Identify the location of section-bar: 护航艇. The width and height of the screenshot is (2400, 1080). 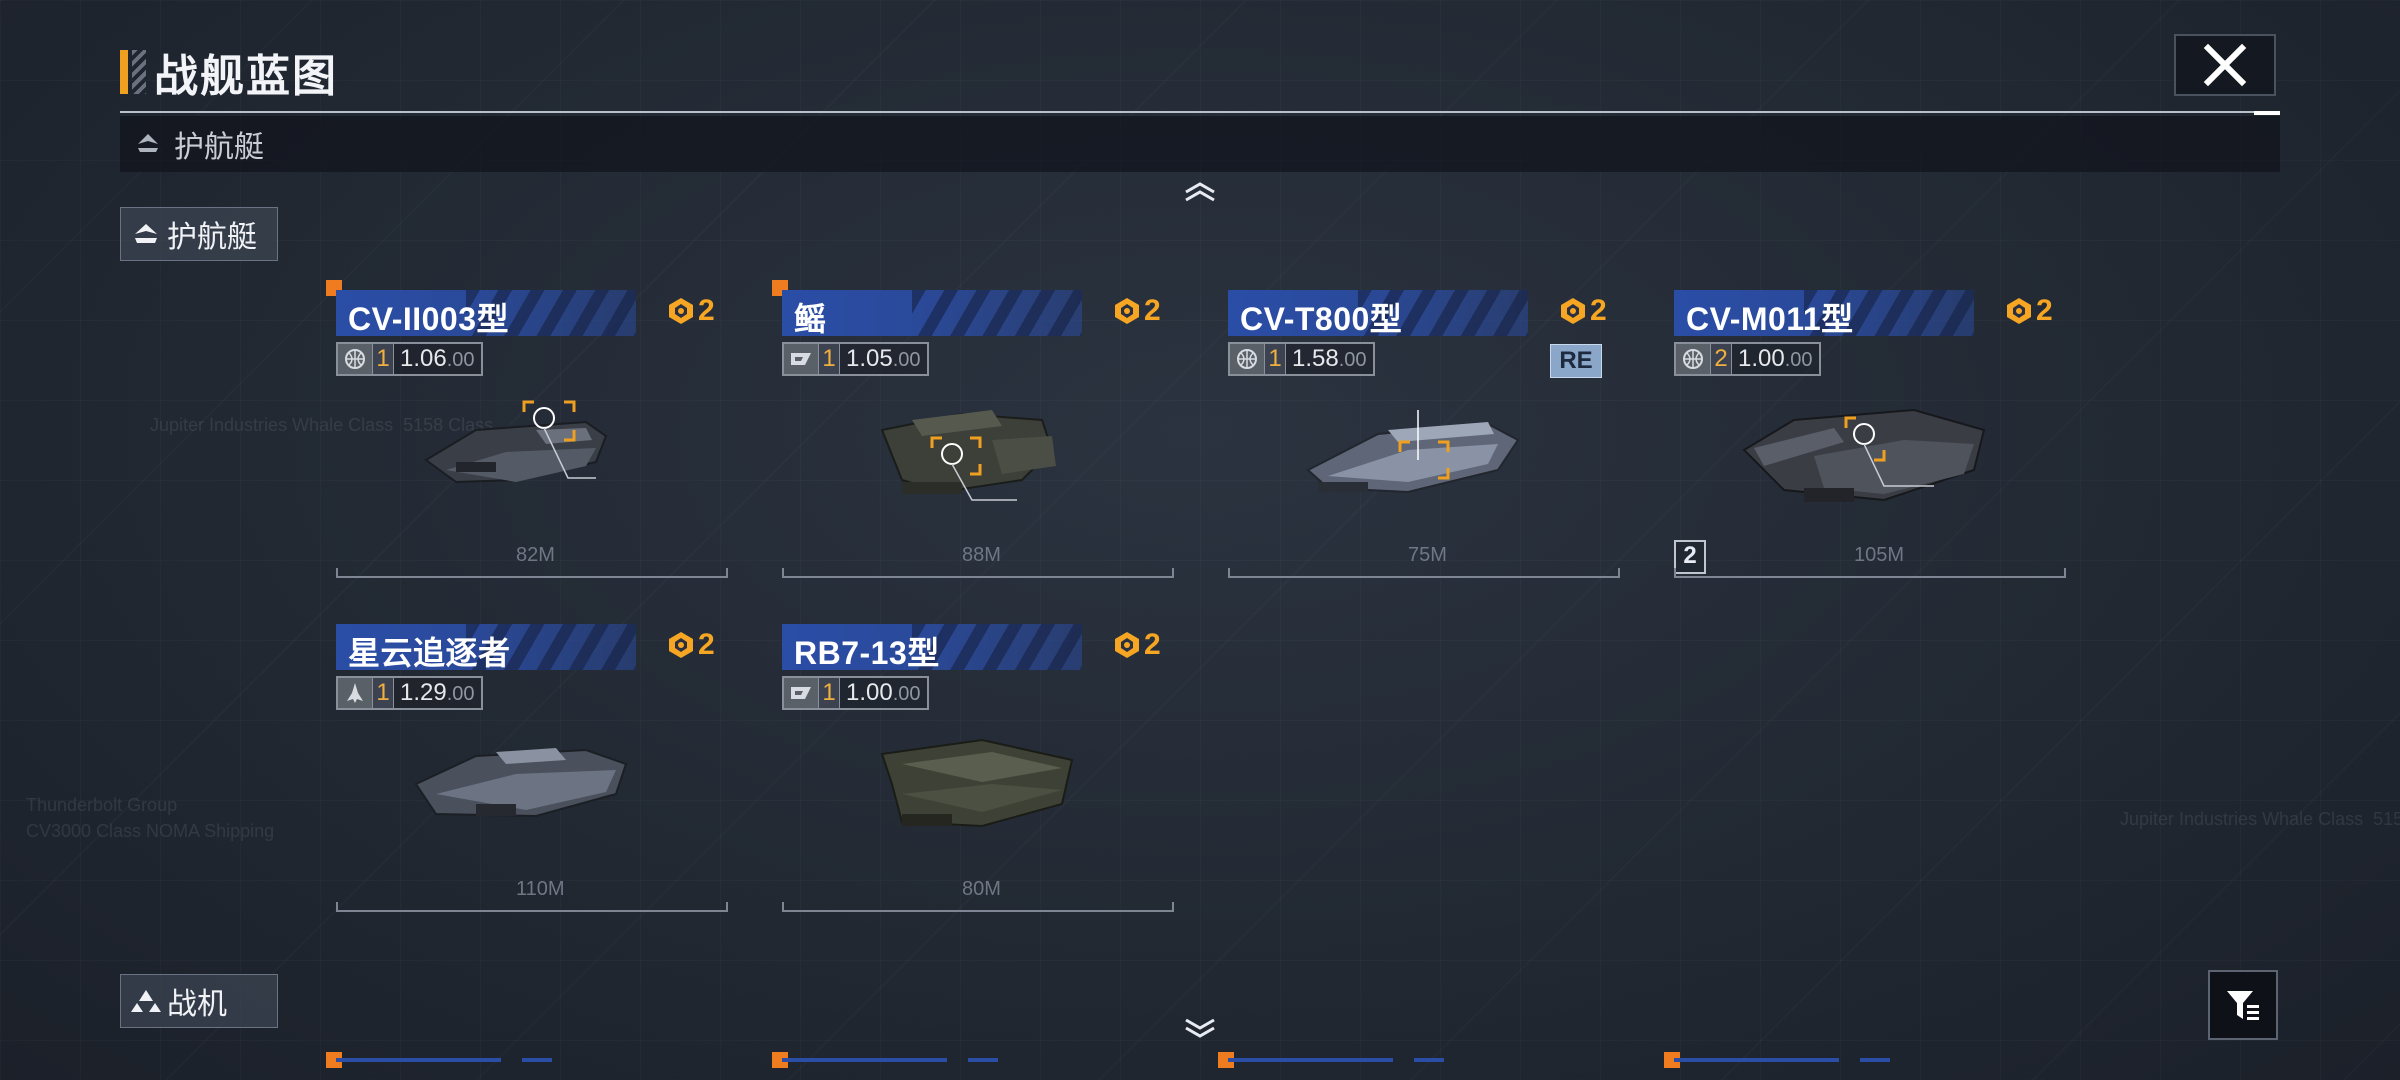
(1200, 144).